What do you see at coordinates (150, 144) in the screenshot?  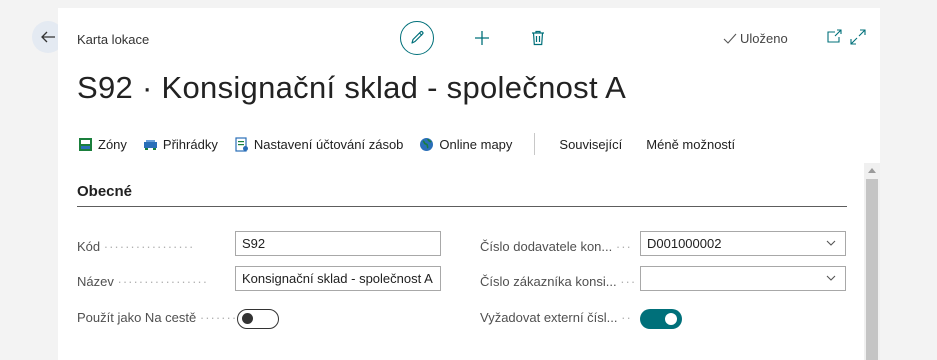 I see `bins-icon` at bounding box center [150, 144].